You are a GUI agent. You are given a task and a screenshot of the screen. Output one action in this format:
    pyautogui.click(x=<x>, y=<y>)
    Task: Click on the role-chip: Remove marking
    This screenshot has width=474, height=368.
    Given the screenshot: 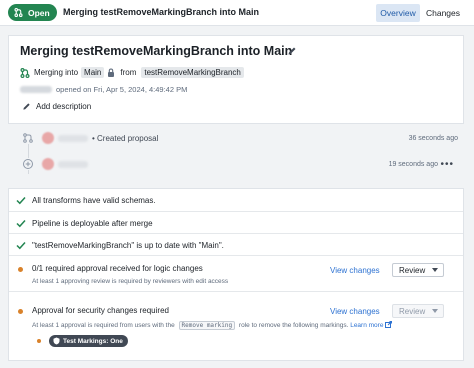 What is the action you would take?
    pyautogui.click(x=207, y=325)
    